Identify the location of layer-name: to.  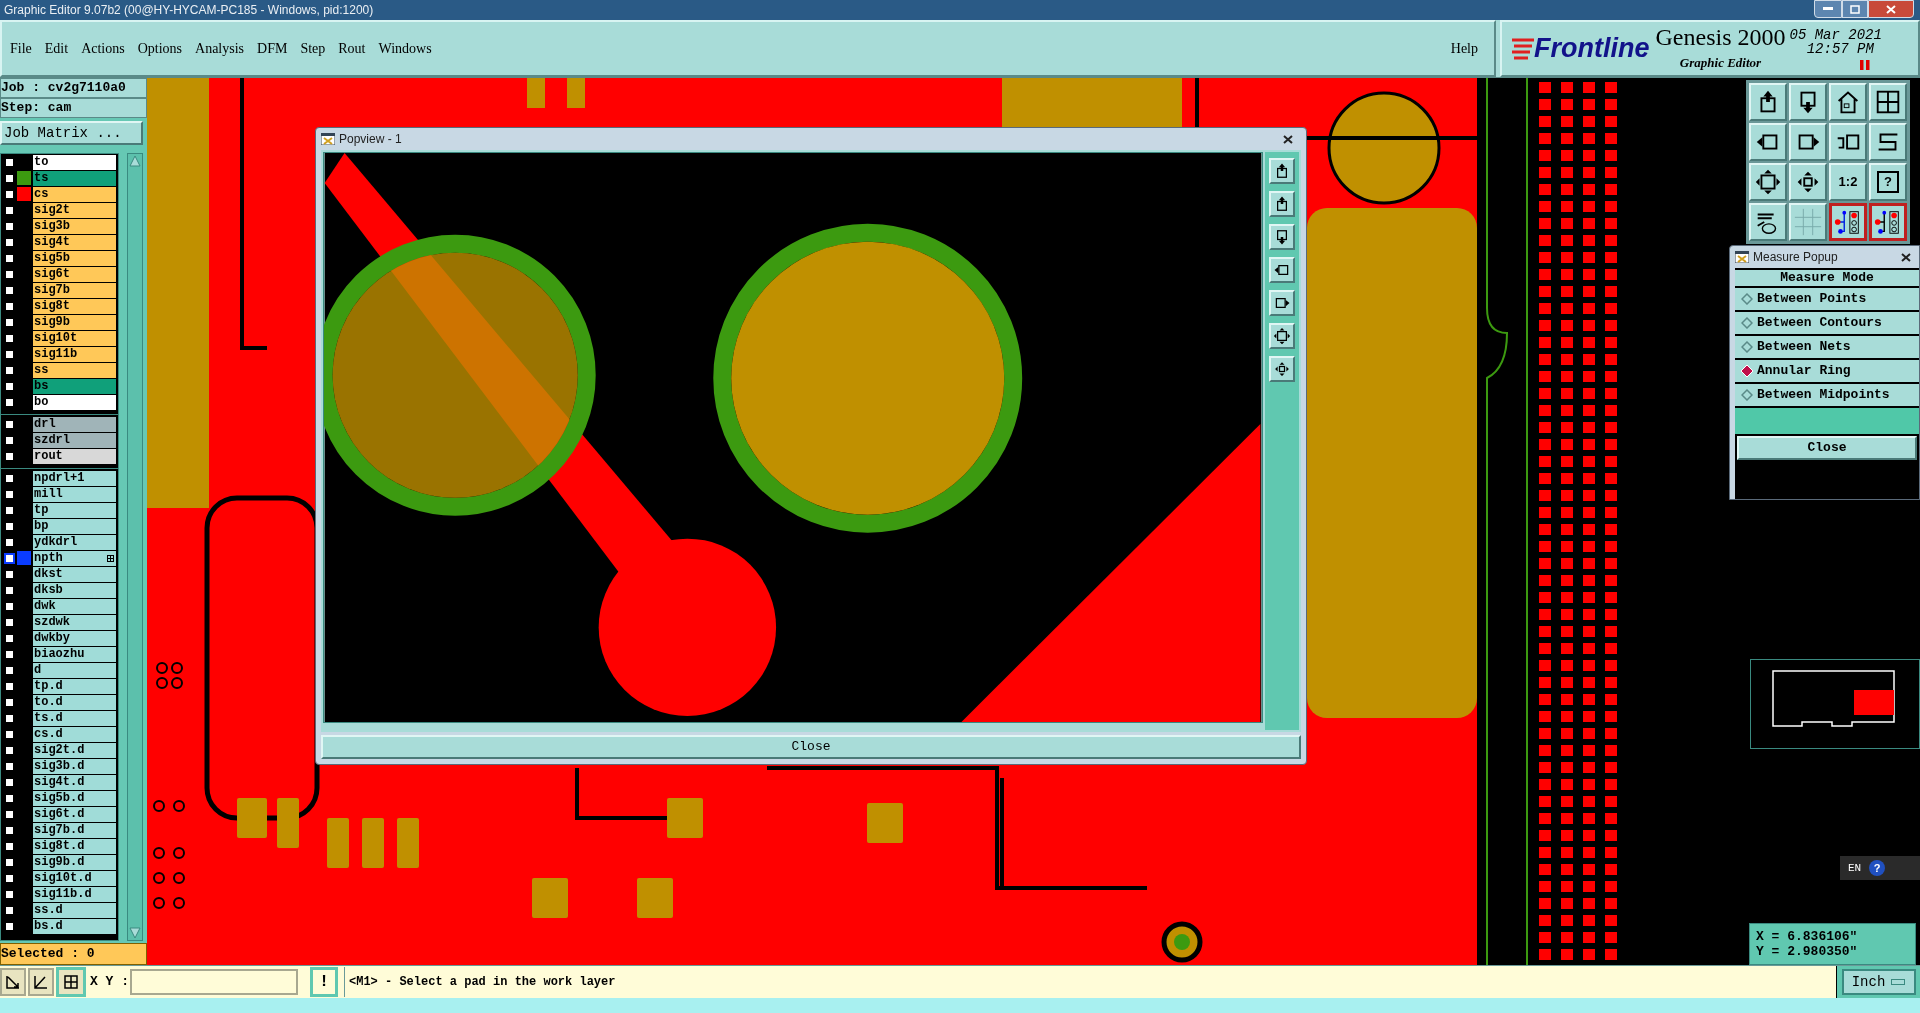
(74, 162).